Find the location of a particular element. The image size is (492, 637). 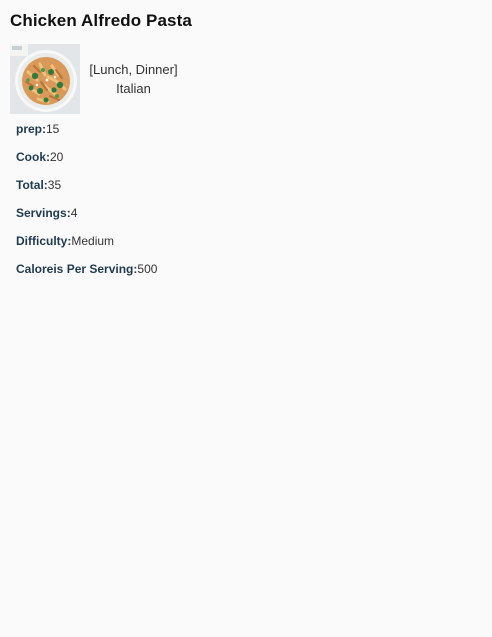

stat-label: Difficulty: is located at coordinates (44, 241).